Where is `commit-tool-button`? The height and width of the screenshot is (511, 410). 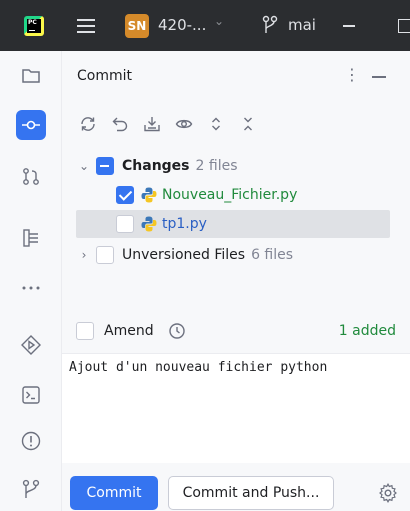 commit-tool-button is located at coordinates (31, 125).